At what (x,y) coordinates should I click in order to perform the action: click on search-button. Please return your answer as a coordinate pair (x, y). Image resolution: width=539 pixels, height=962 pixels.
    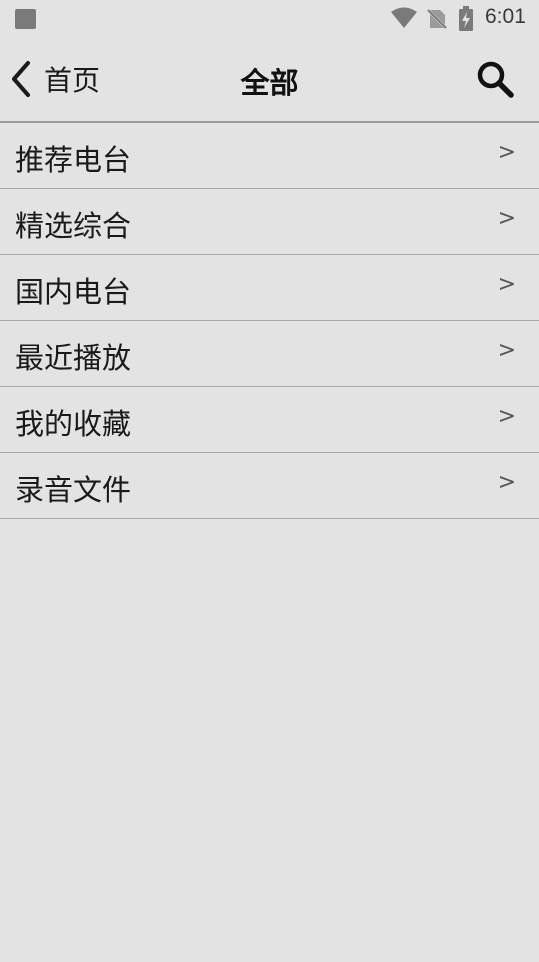
    Looking at the image, I should click on (495, 79).